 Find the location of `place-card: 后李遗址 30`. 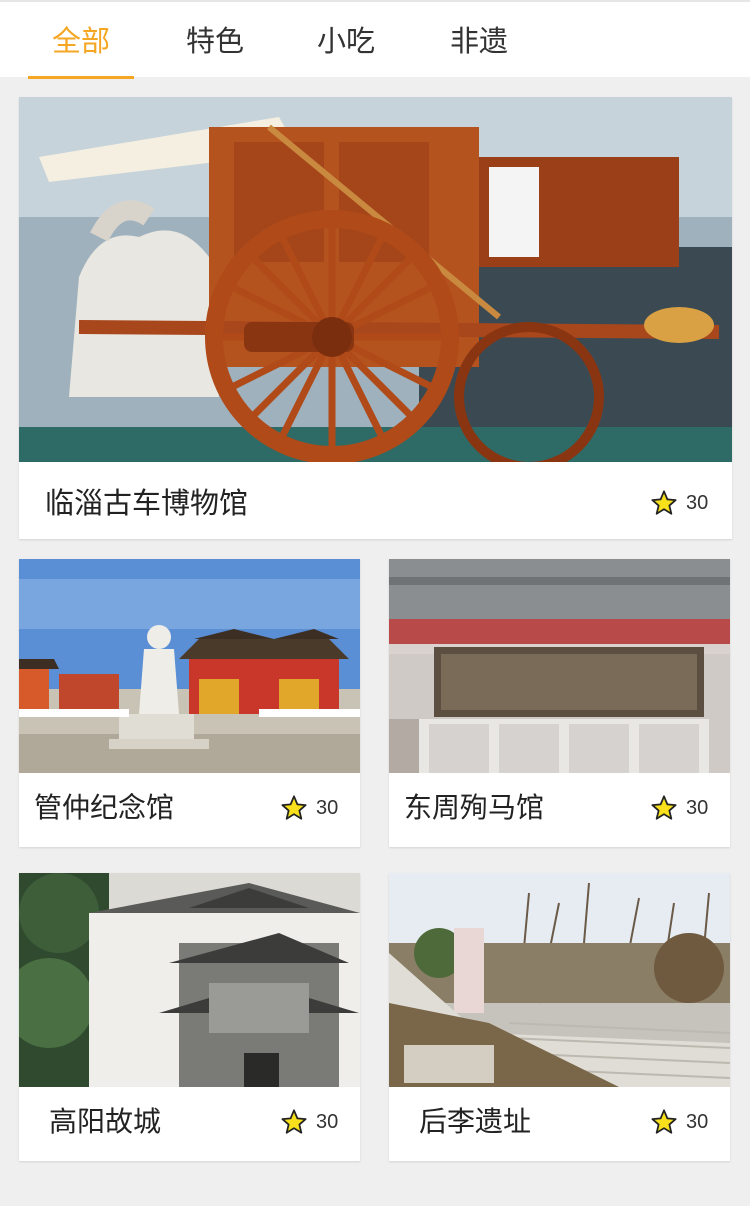

place-card: 后李遗址 30 is located at coordinates (559, 1017).